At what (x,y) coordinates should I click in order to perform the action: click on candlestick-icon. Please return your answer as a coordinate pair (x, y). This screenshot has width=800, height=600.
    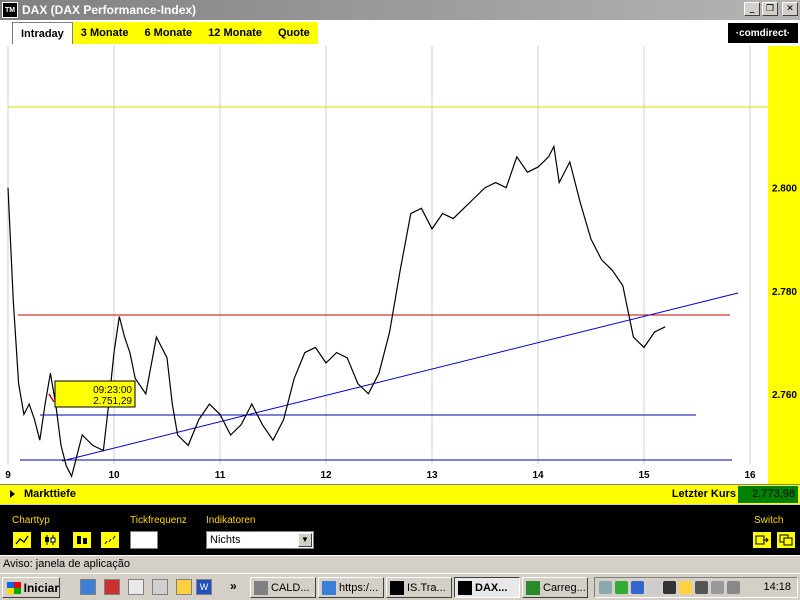
    Looking at the image, I should click on (50, 540).